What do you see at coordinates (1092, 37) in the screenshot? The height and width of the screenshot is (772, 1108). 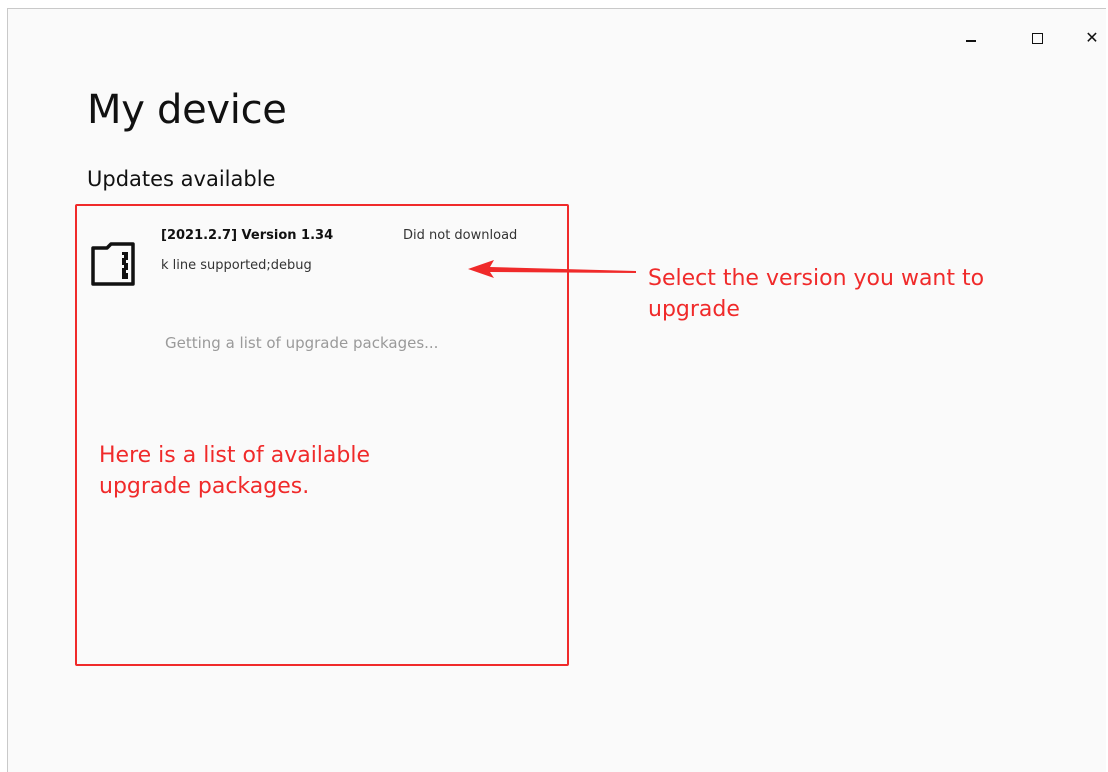 I see `close-icon: ✕` at bounding box center [1092, 37].